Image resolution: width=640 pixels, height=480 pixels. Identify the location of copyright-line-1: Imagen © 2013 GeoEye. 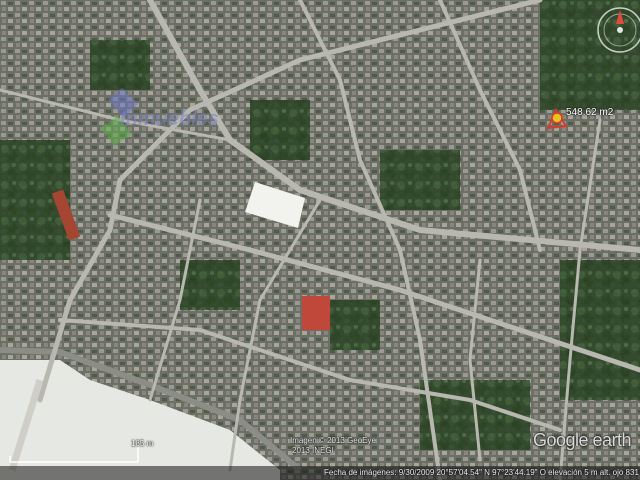
(333, 440).